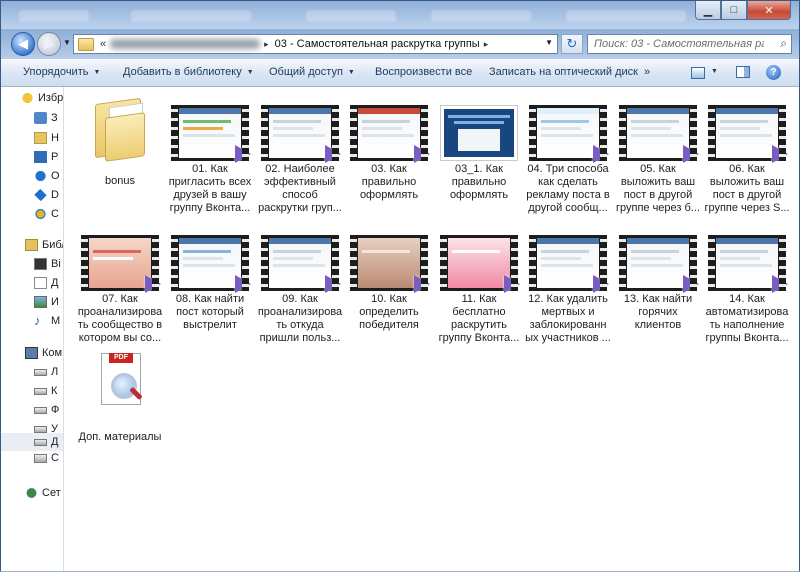 This screenshot has width=800, height=572. I want to click on sidebar-item-drive: С, so click(46, 458).